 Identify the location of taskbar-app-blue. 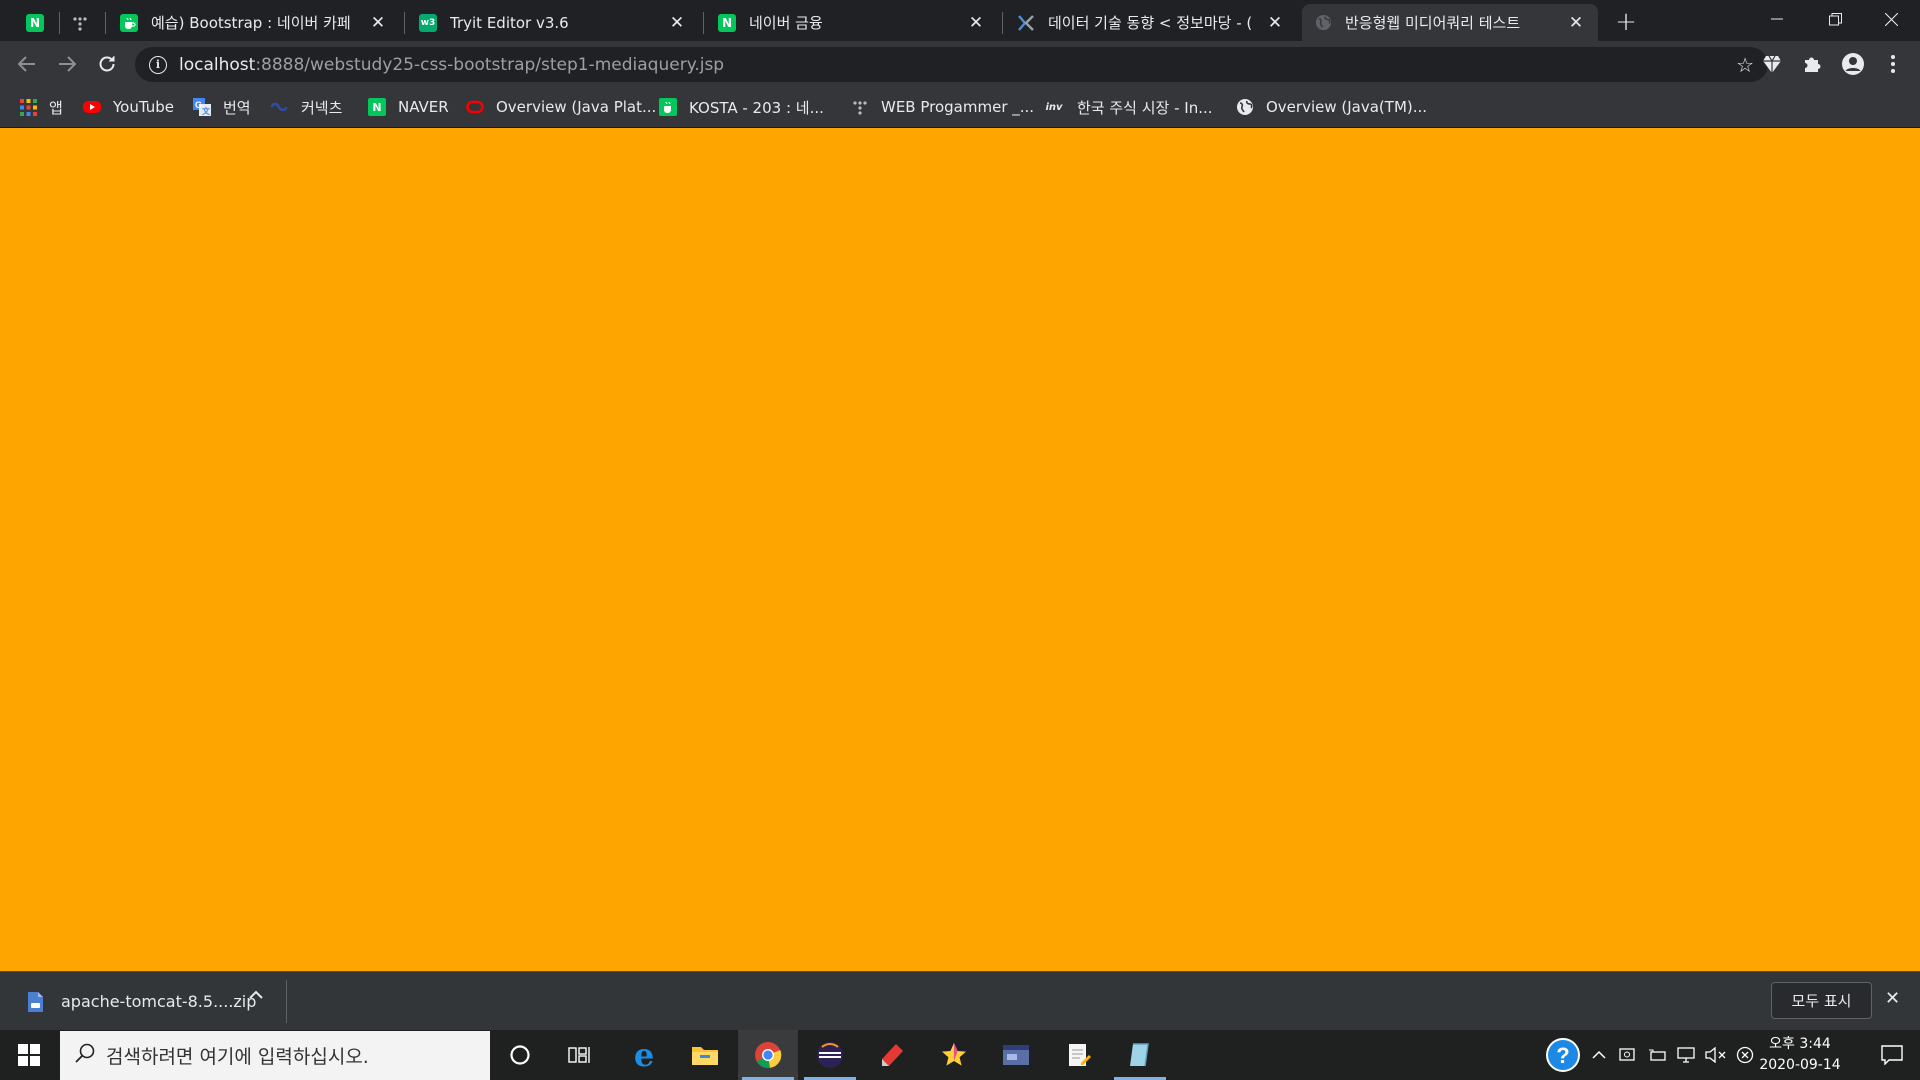
(1016, 1055).